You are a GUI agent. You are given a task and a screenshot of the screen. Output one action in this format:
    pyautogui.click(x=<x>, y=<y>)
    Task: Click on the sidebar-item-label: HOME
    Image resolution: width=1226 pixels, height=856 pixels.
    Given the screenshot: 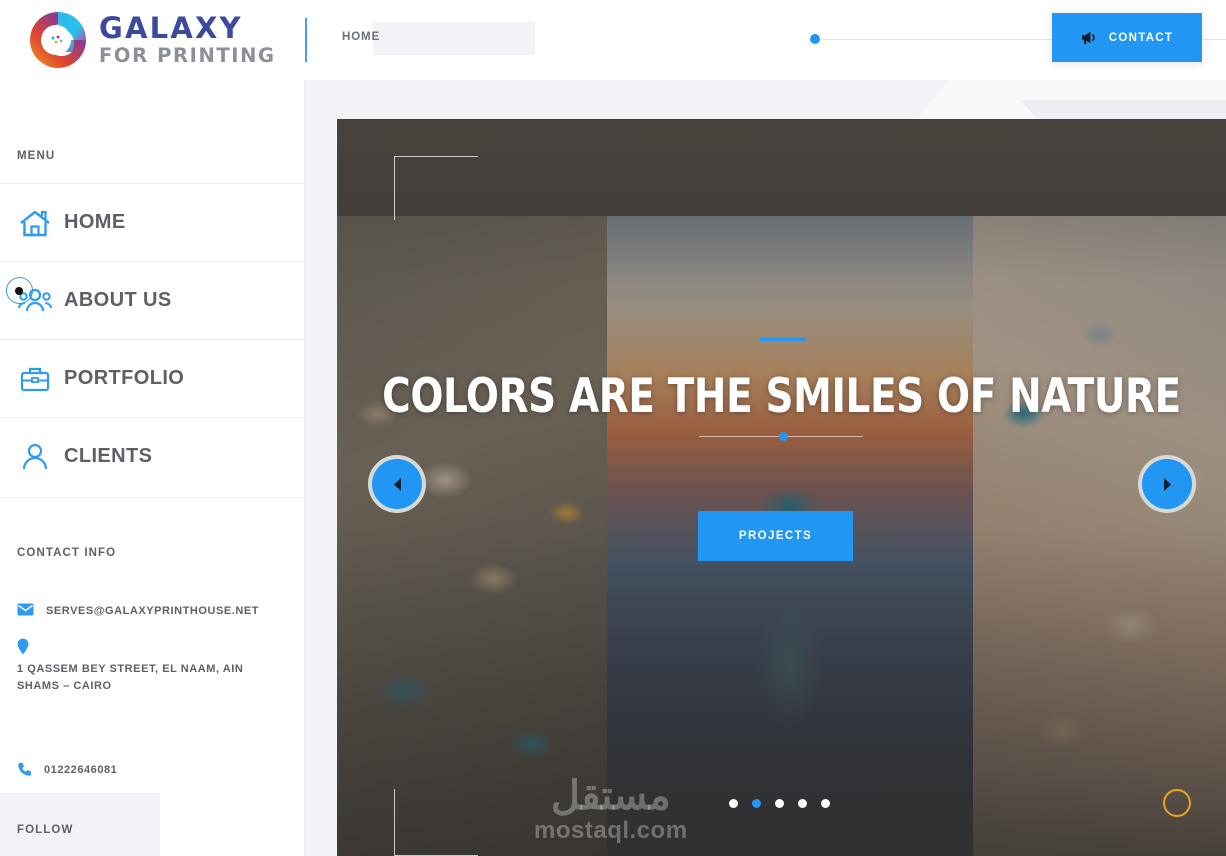 What is the action you would take?
    pyautogui.click(x=95, y=222)
    